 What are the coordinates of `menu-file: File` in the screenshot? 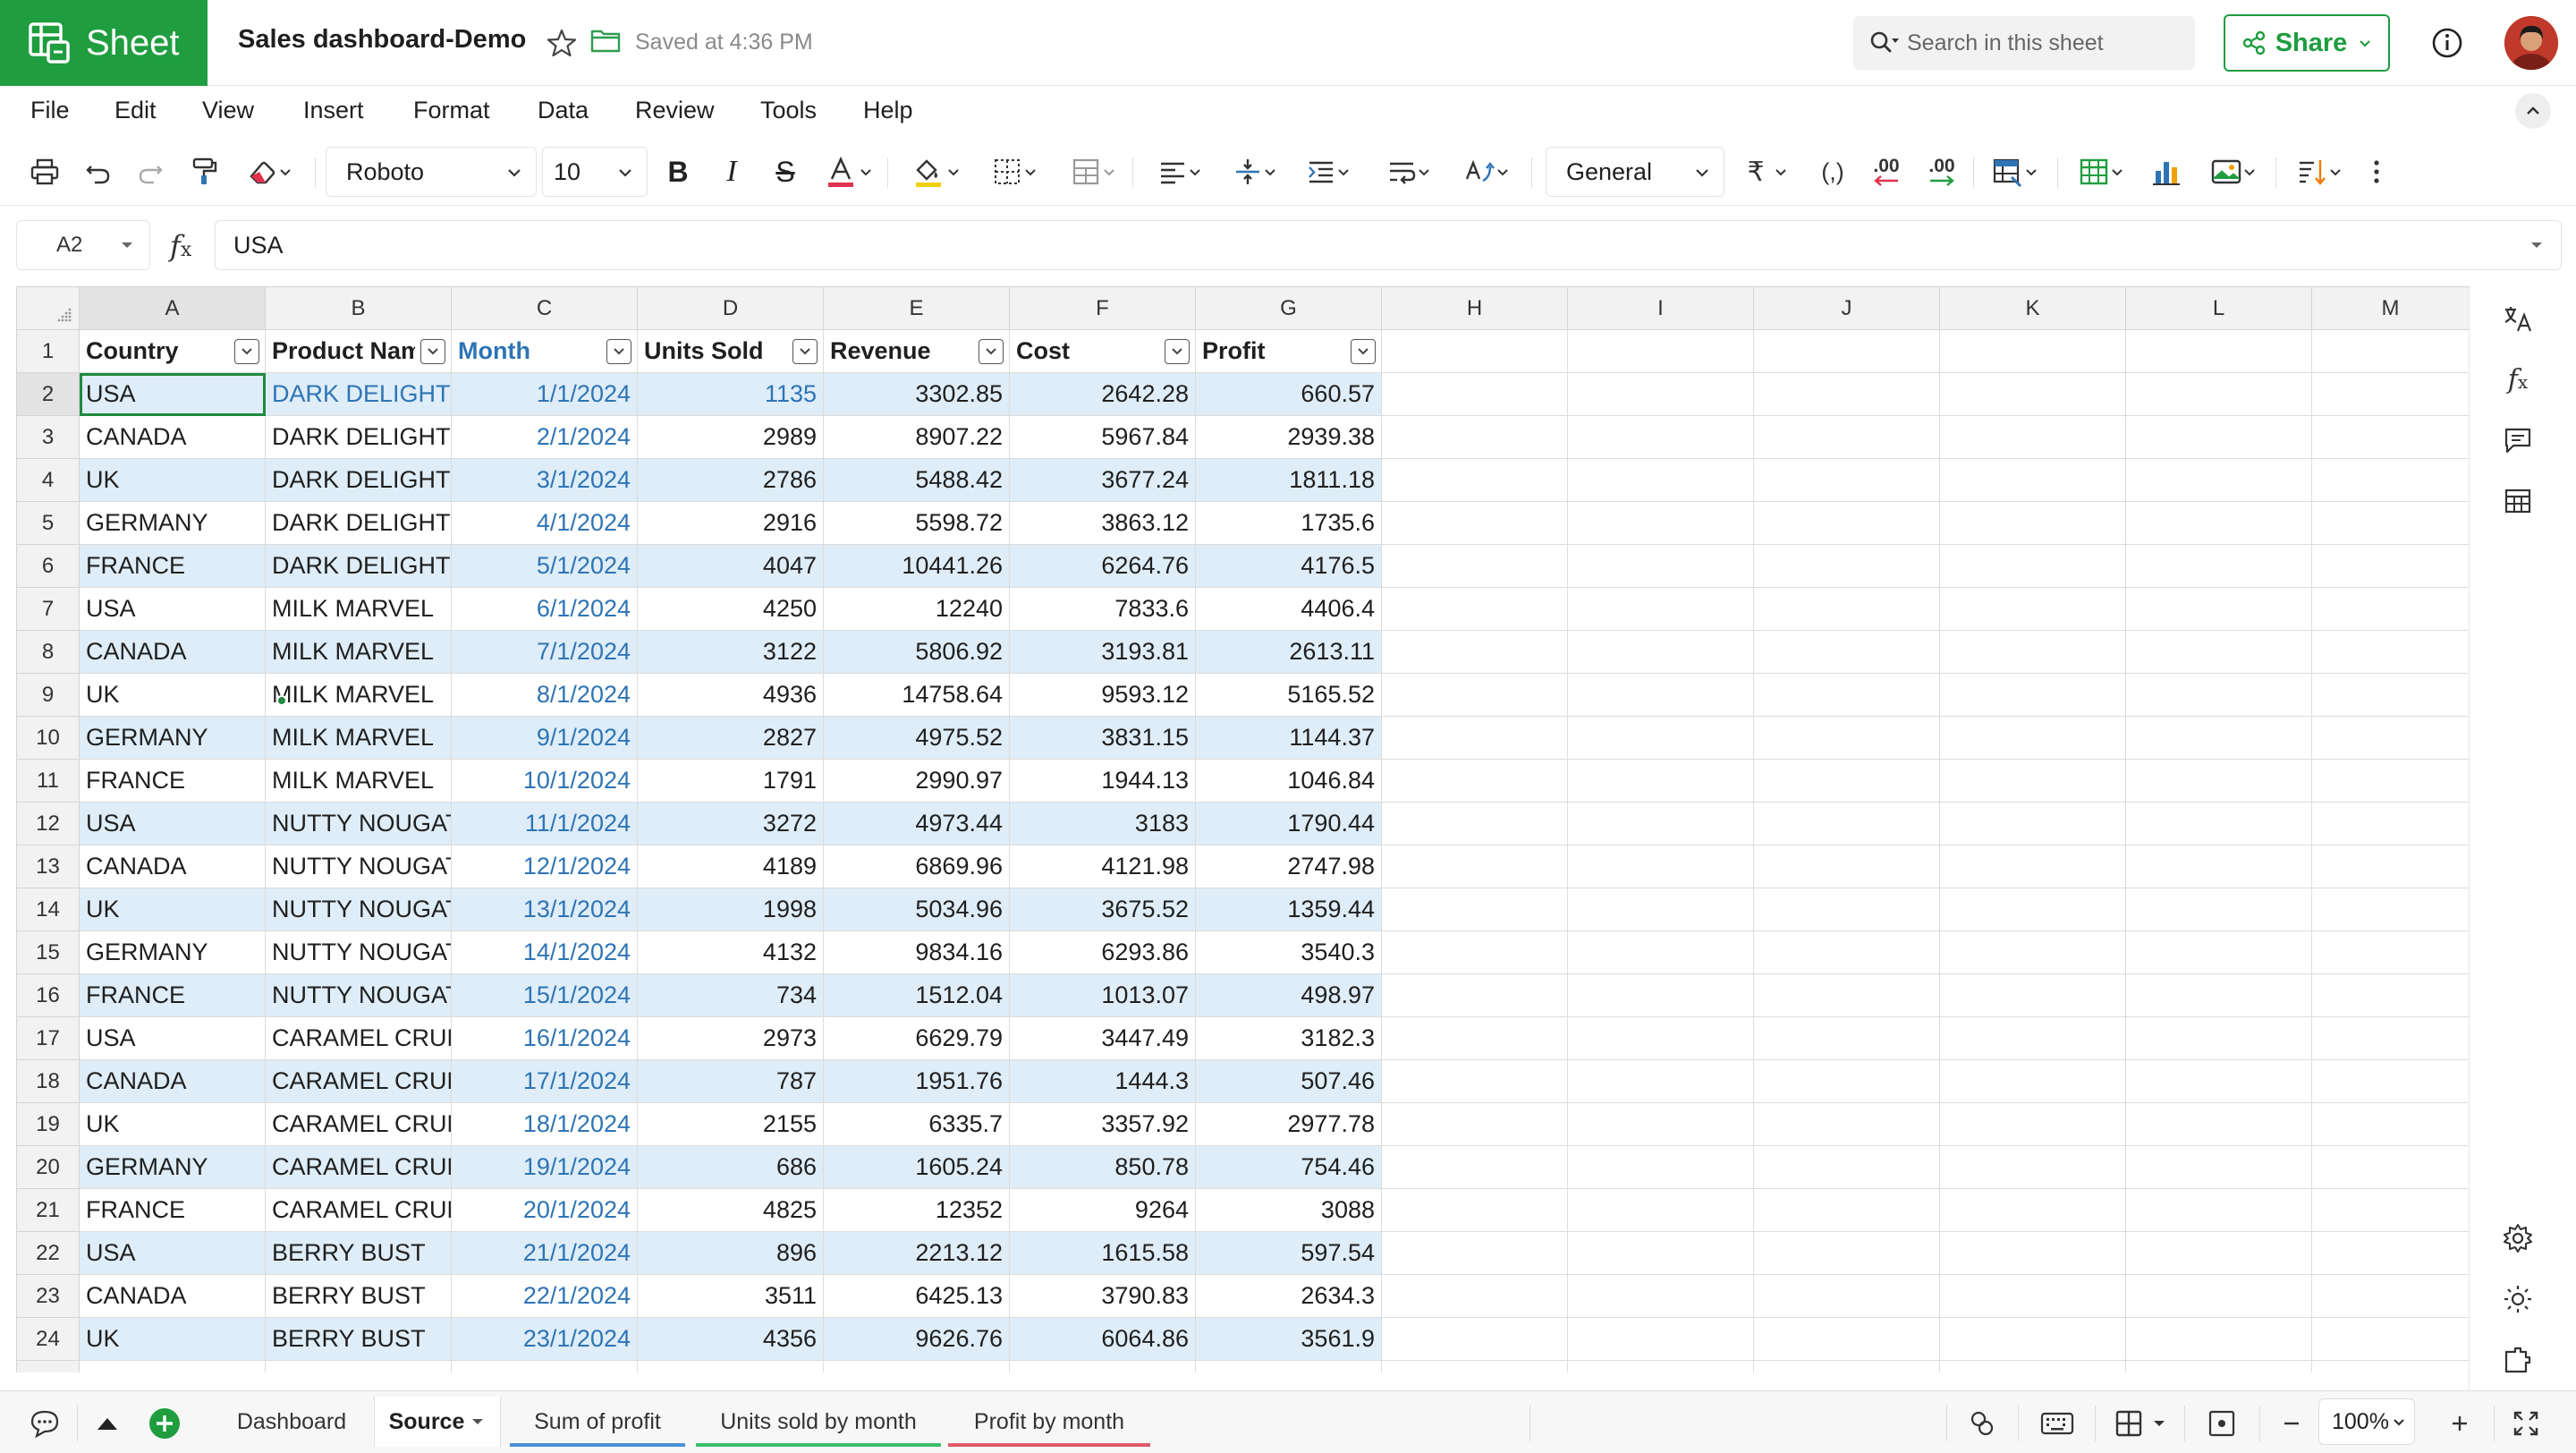 It's located at (50, 110).